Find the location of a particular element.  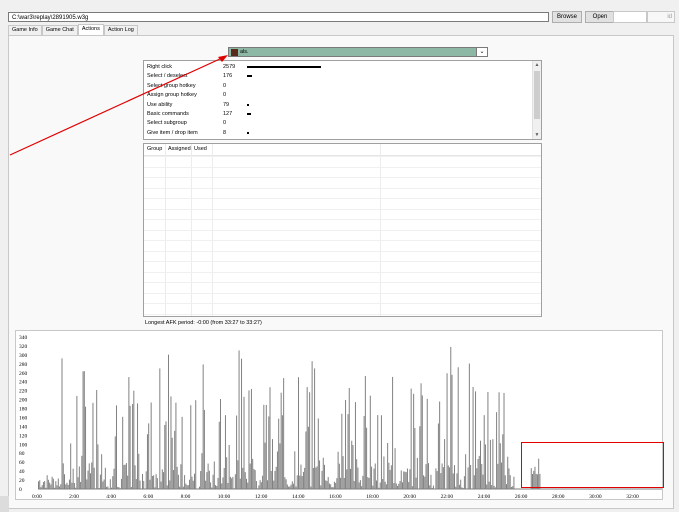

open-button: Open is located at coordinates (600, 17).